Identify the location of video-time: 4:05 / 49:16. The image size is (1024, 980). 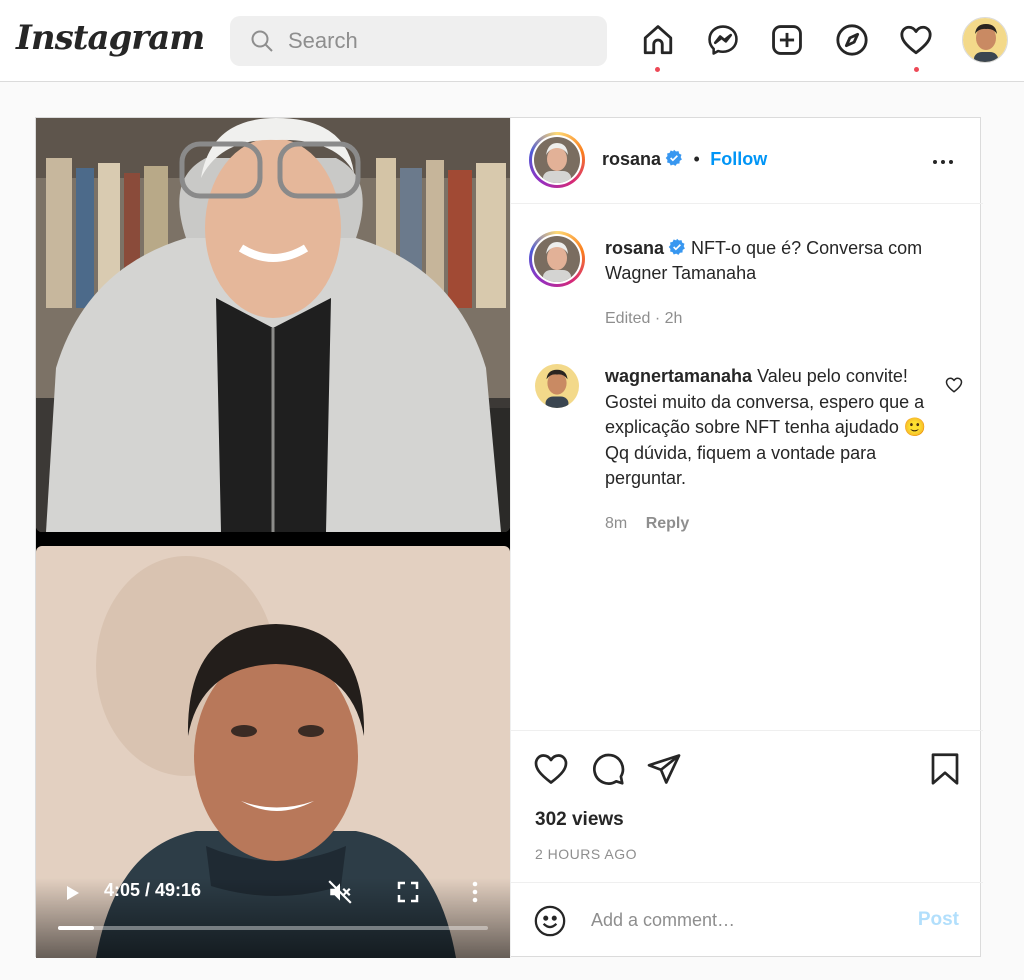
(153, 890).